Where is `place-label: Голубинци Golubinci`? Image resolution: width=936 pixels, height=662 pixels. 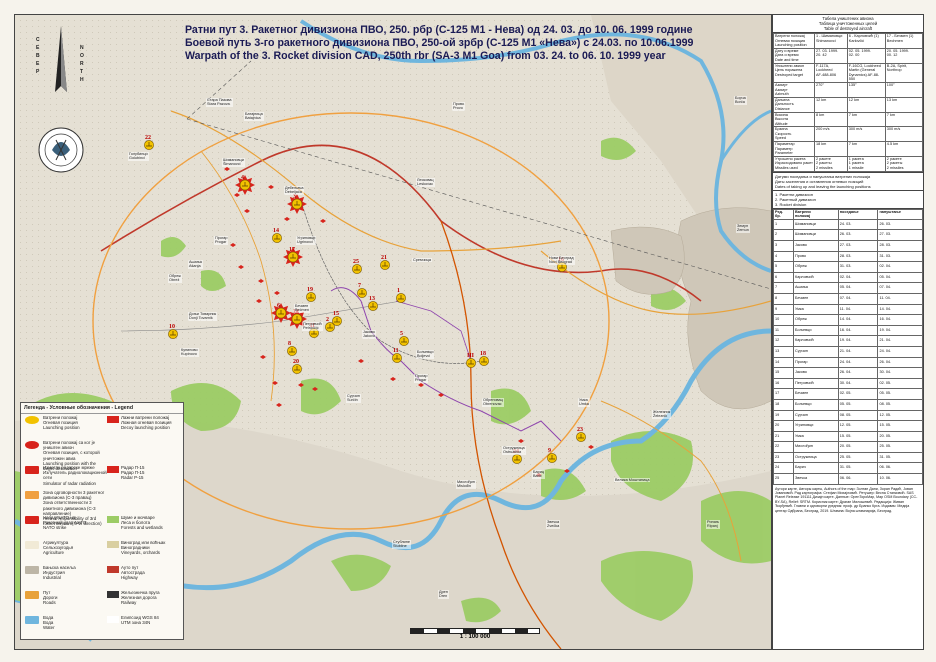 place-label: Голубинци Golubinci is located at coordinates (138, 156).